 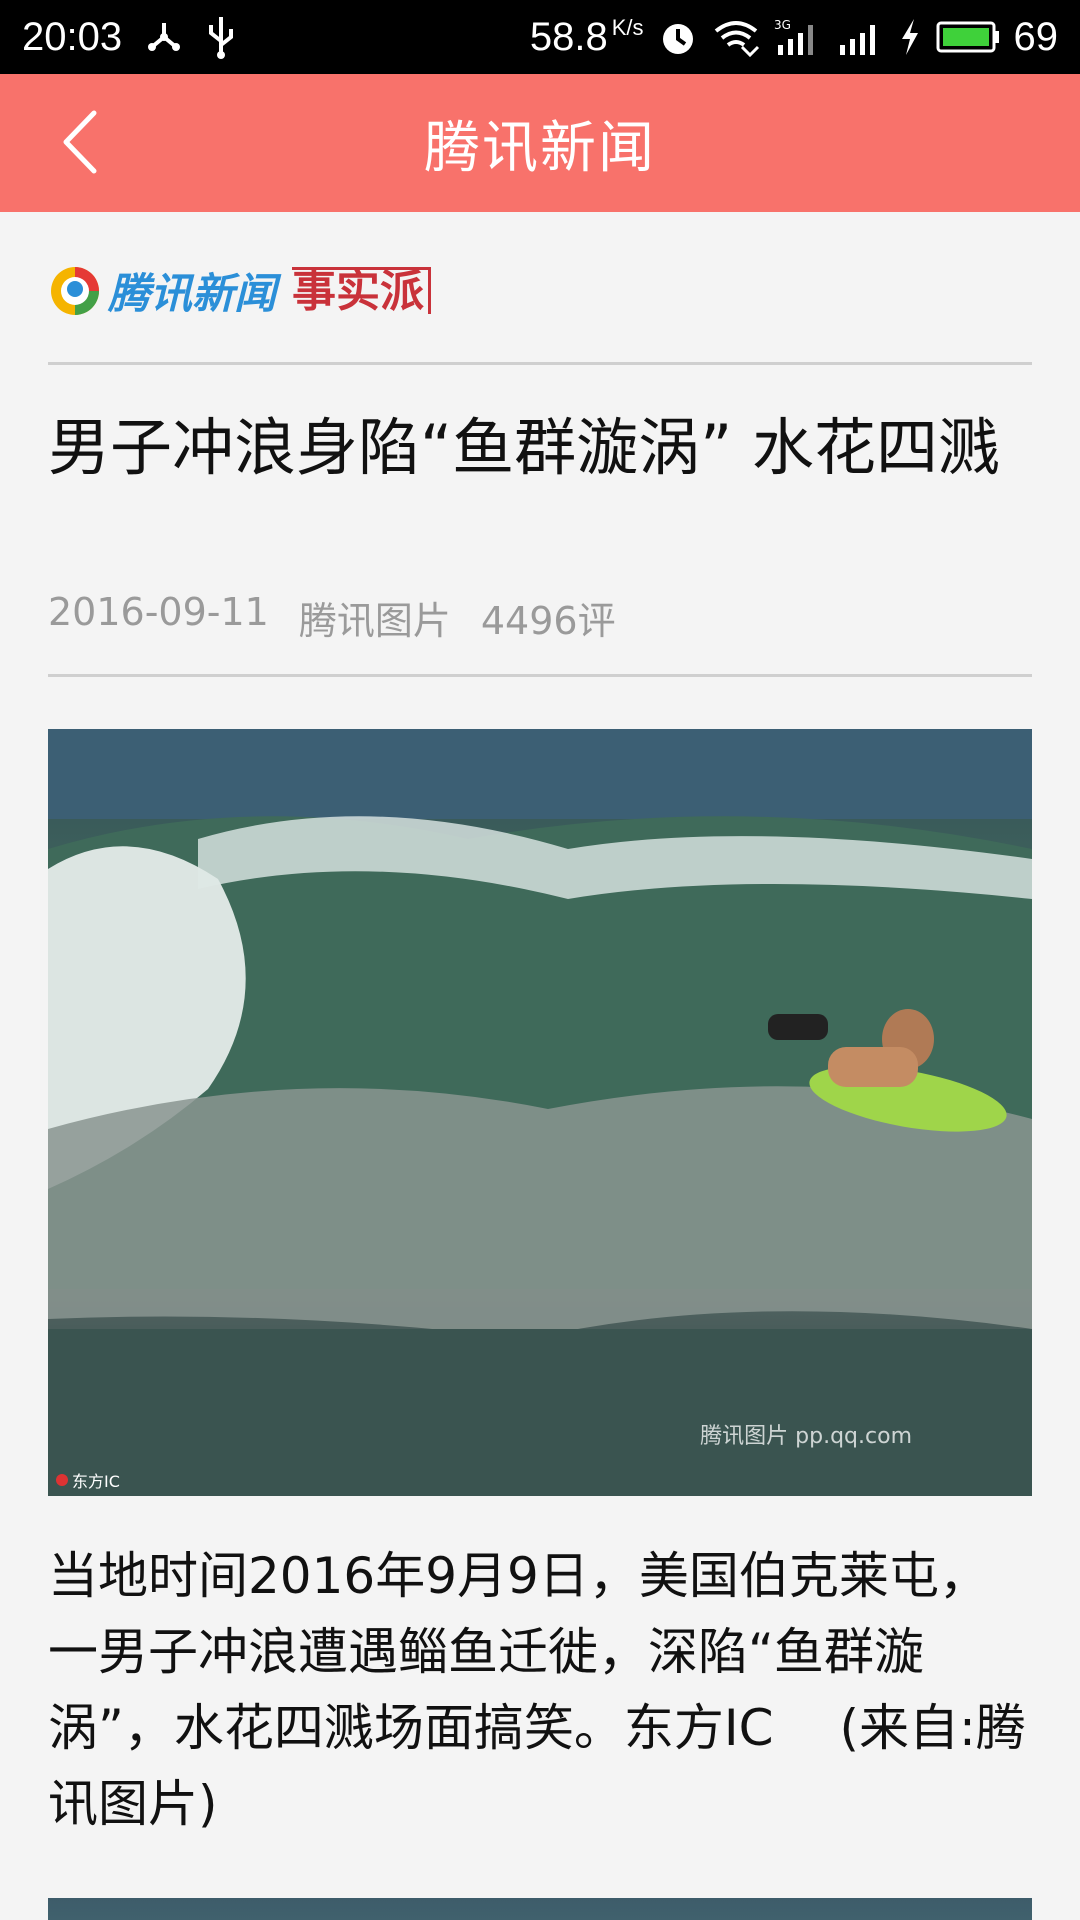 What do you see at coordinates (362, 290) in the screenshot?
I see `brand-sub: 事实派` at bounding box center [362, 290].